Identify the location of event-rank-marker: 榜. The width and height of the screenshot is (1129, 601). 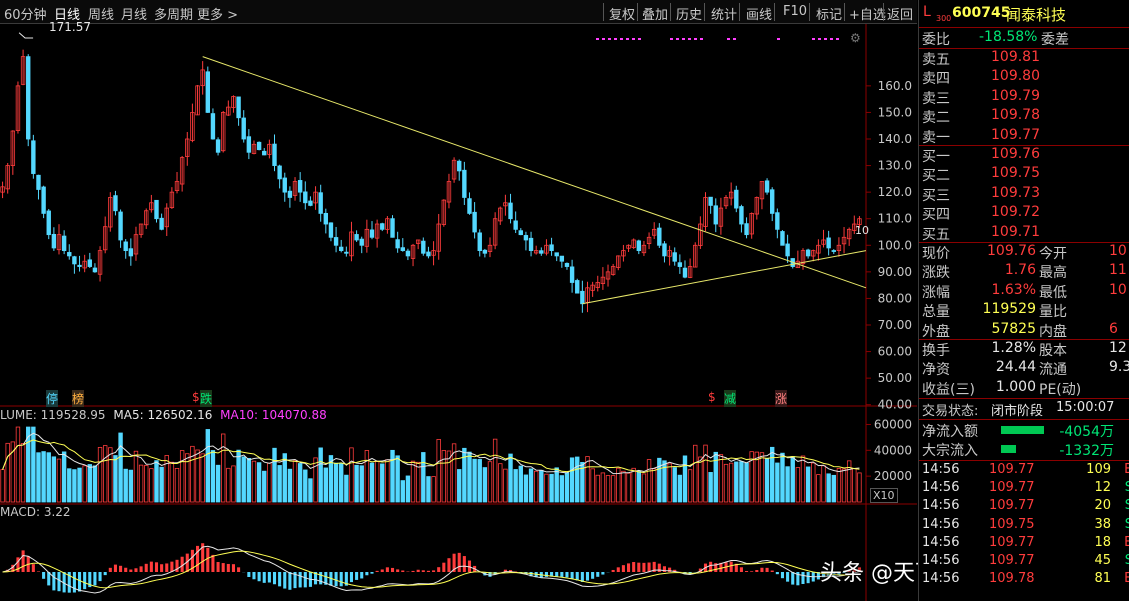
(78, 398).